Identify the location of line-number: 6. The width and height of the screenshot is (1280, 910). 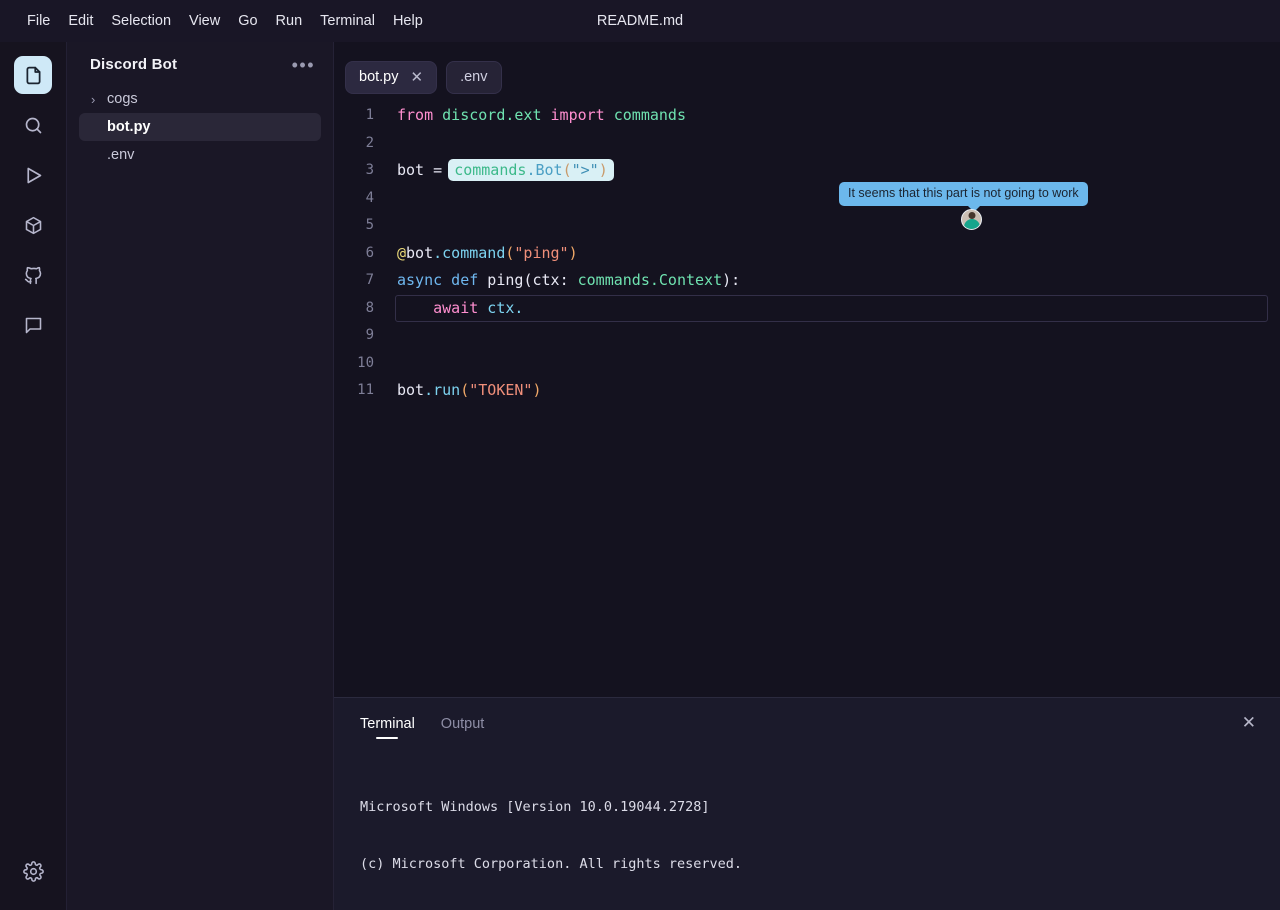
(369, 252).